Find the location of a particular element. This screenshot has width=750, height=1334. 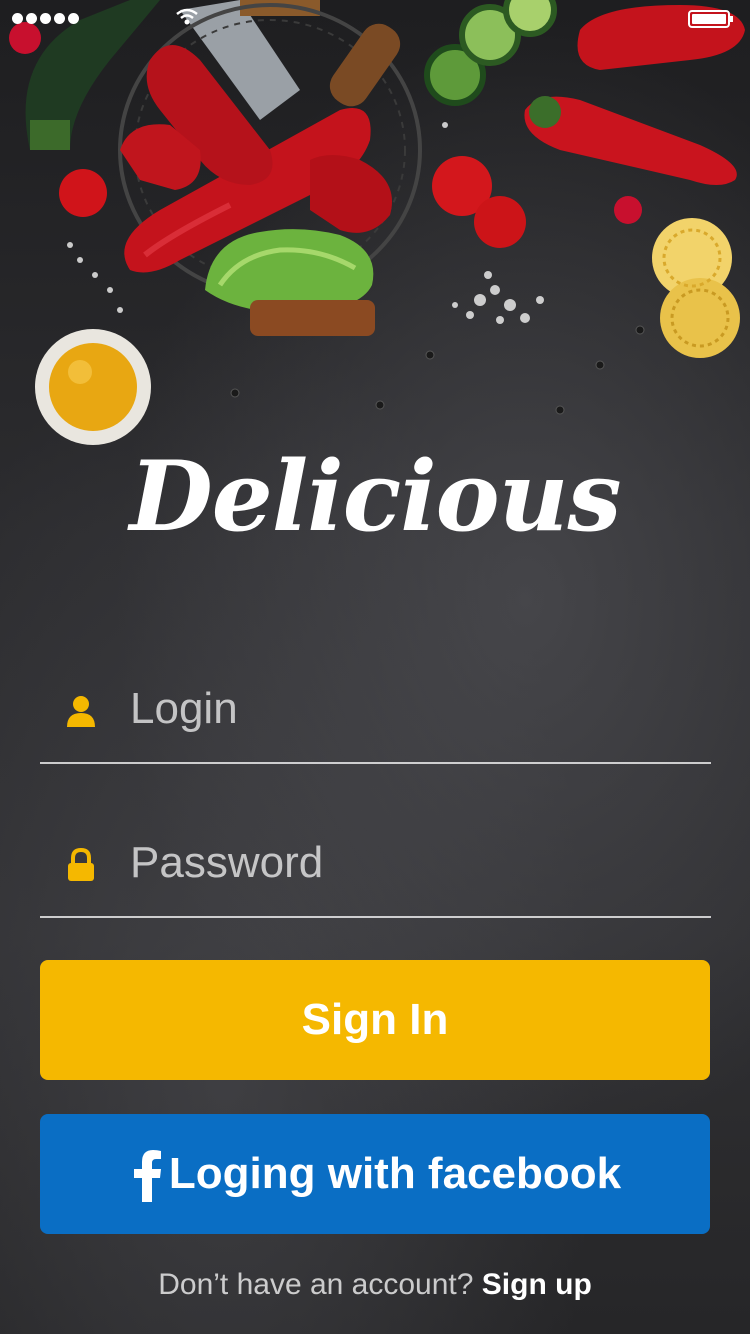

login-input is located at coordinates (415, 709).